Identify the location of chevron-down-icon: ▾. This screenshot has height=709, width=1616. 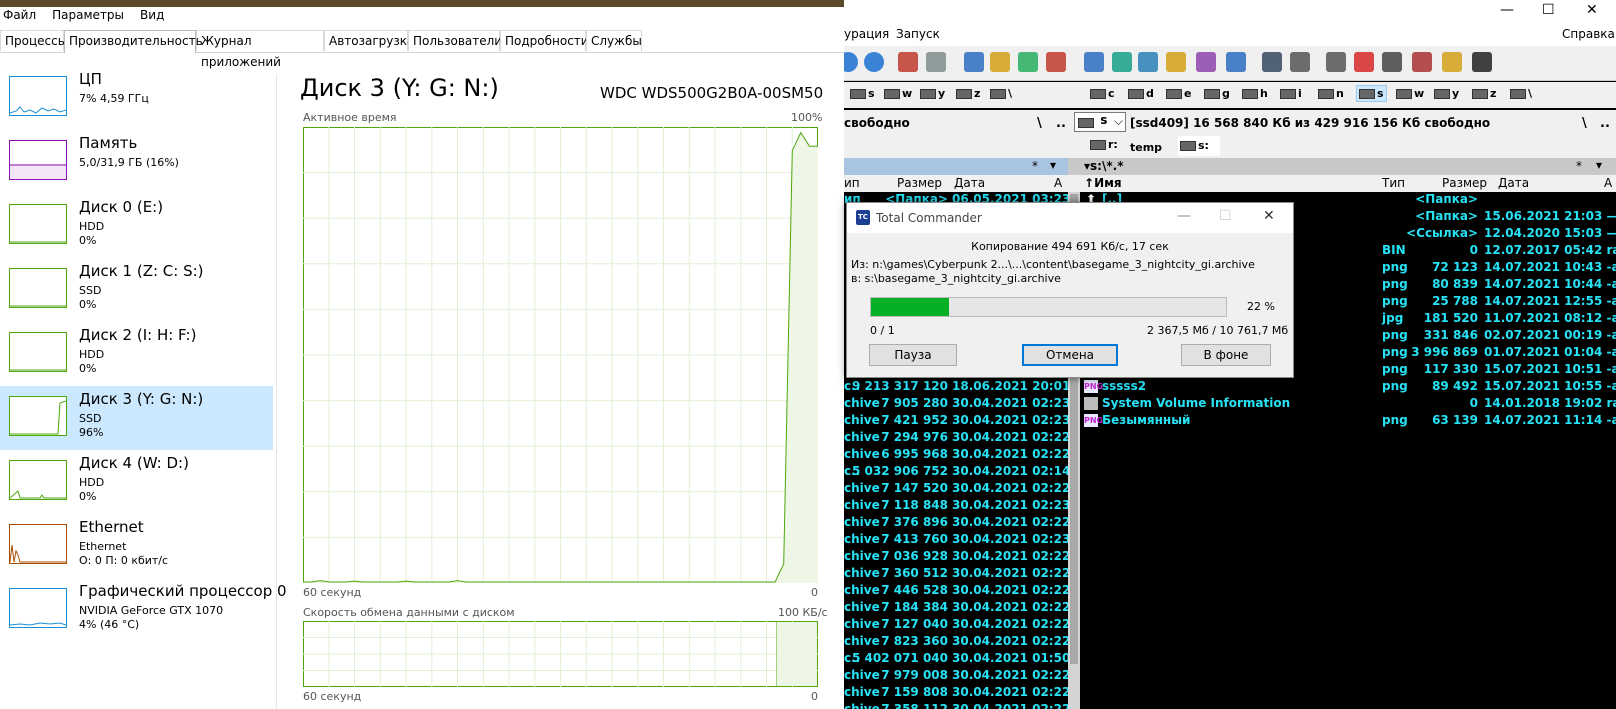
(1053, 165).